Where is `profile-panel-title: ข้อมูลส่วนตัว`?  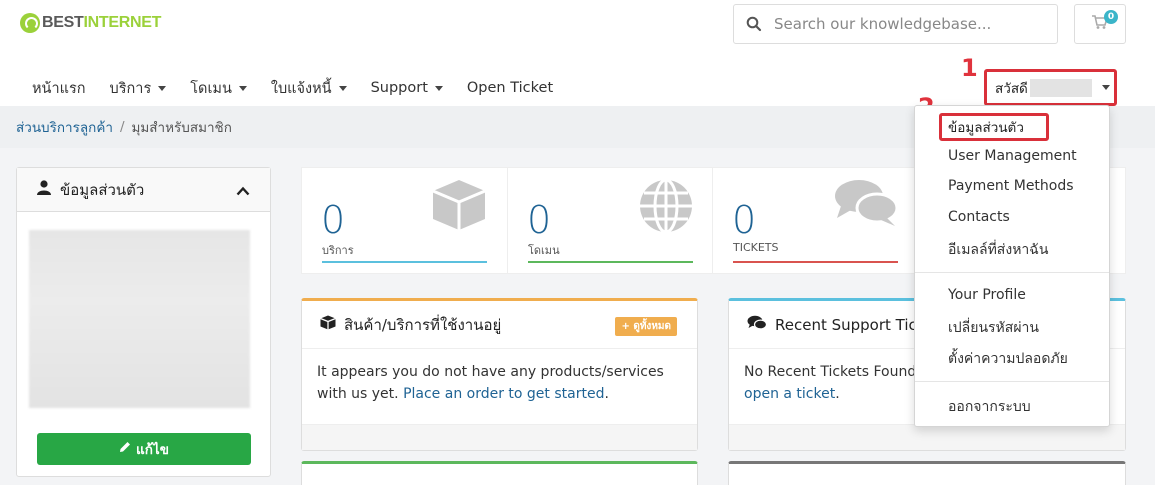 profile-panel-title: ข้อมูลส่วนตัว is located at coordinates (102, 189).